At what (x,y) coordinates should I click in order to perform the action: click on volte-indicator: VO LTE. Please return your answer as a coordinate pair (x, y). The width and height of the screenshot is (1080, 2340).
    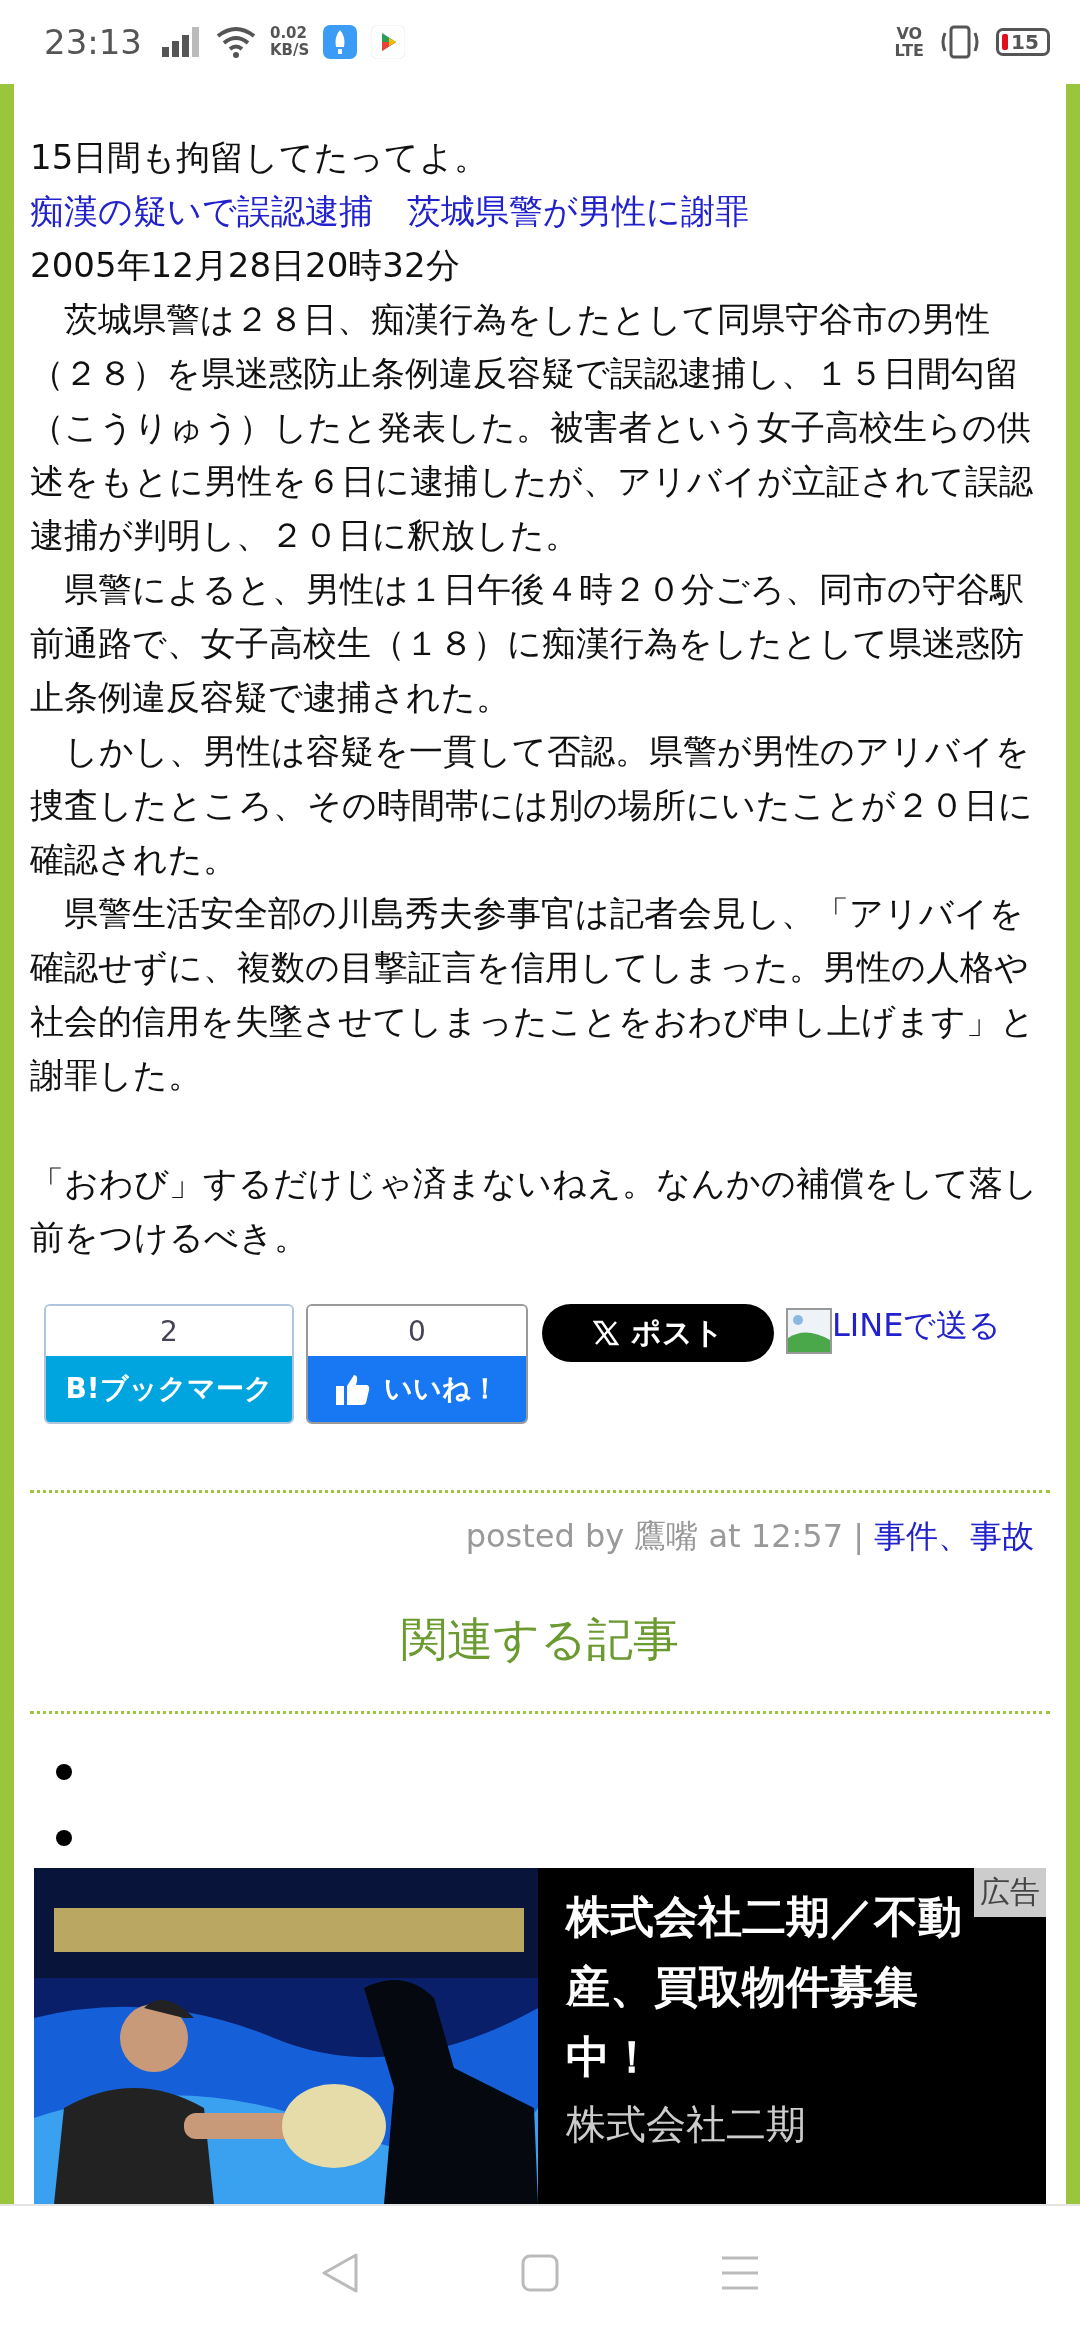
    Looking at the image, I should click on (909, 42).